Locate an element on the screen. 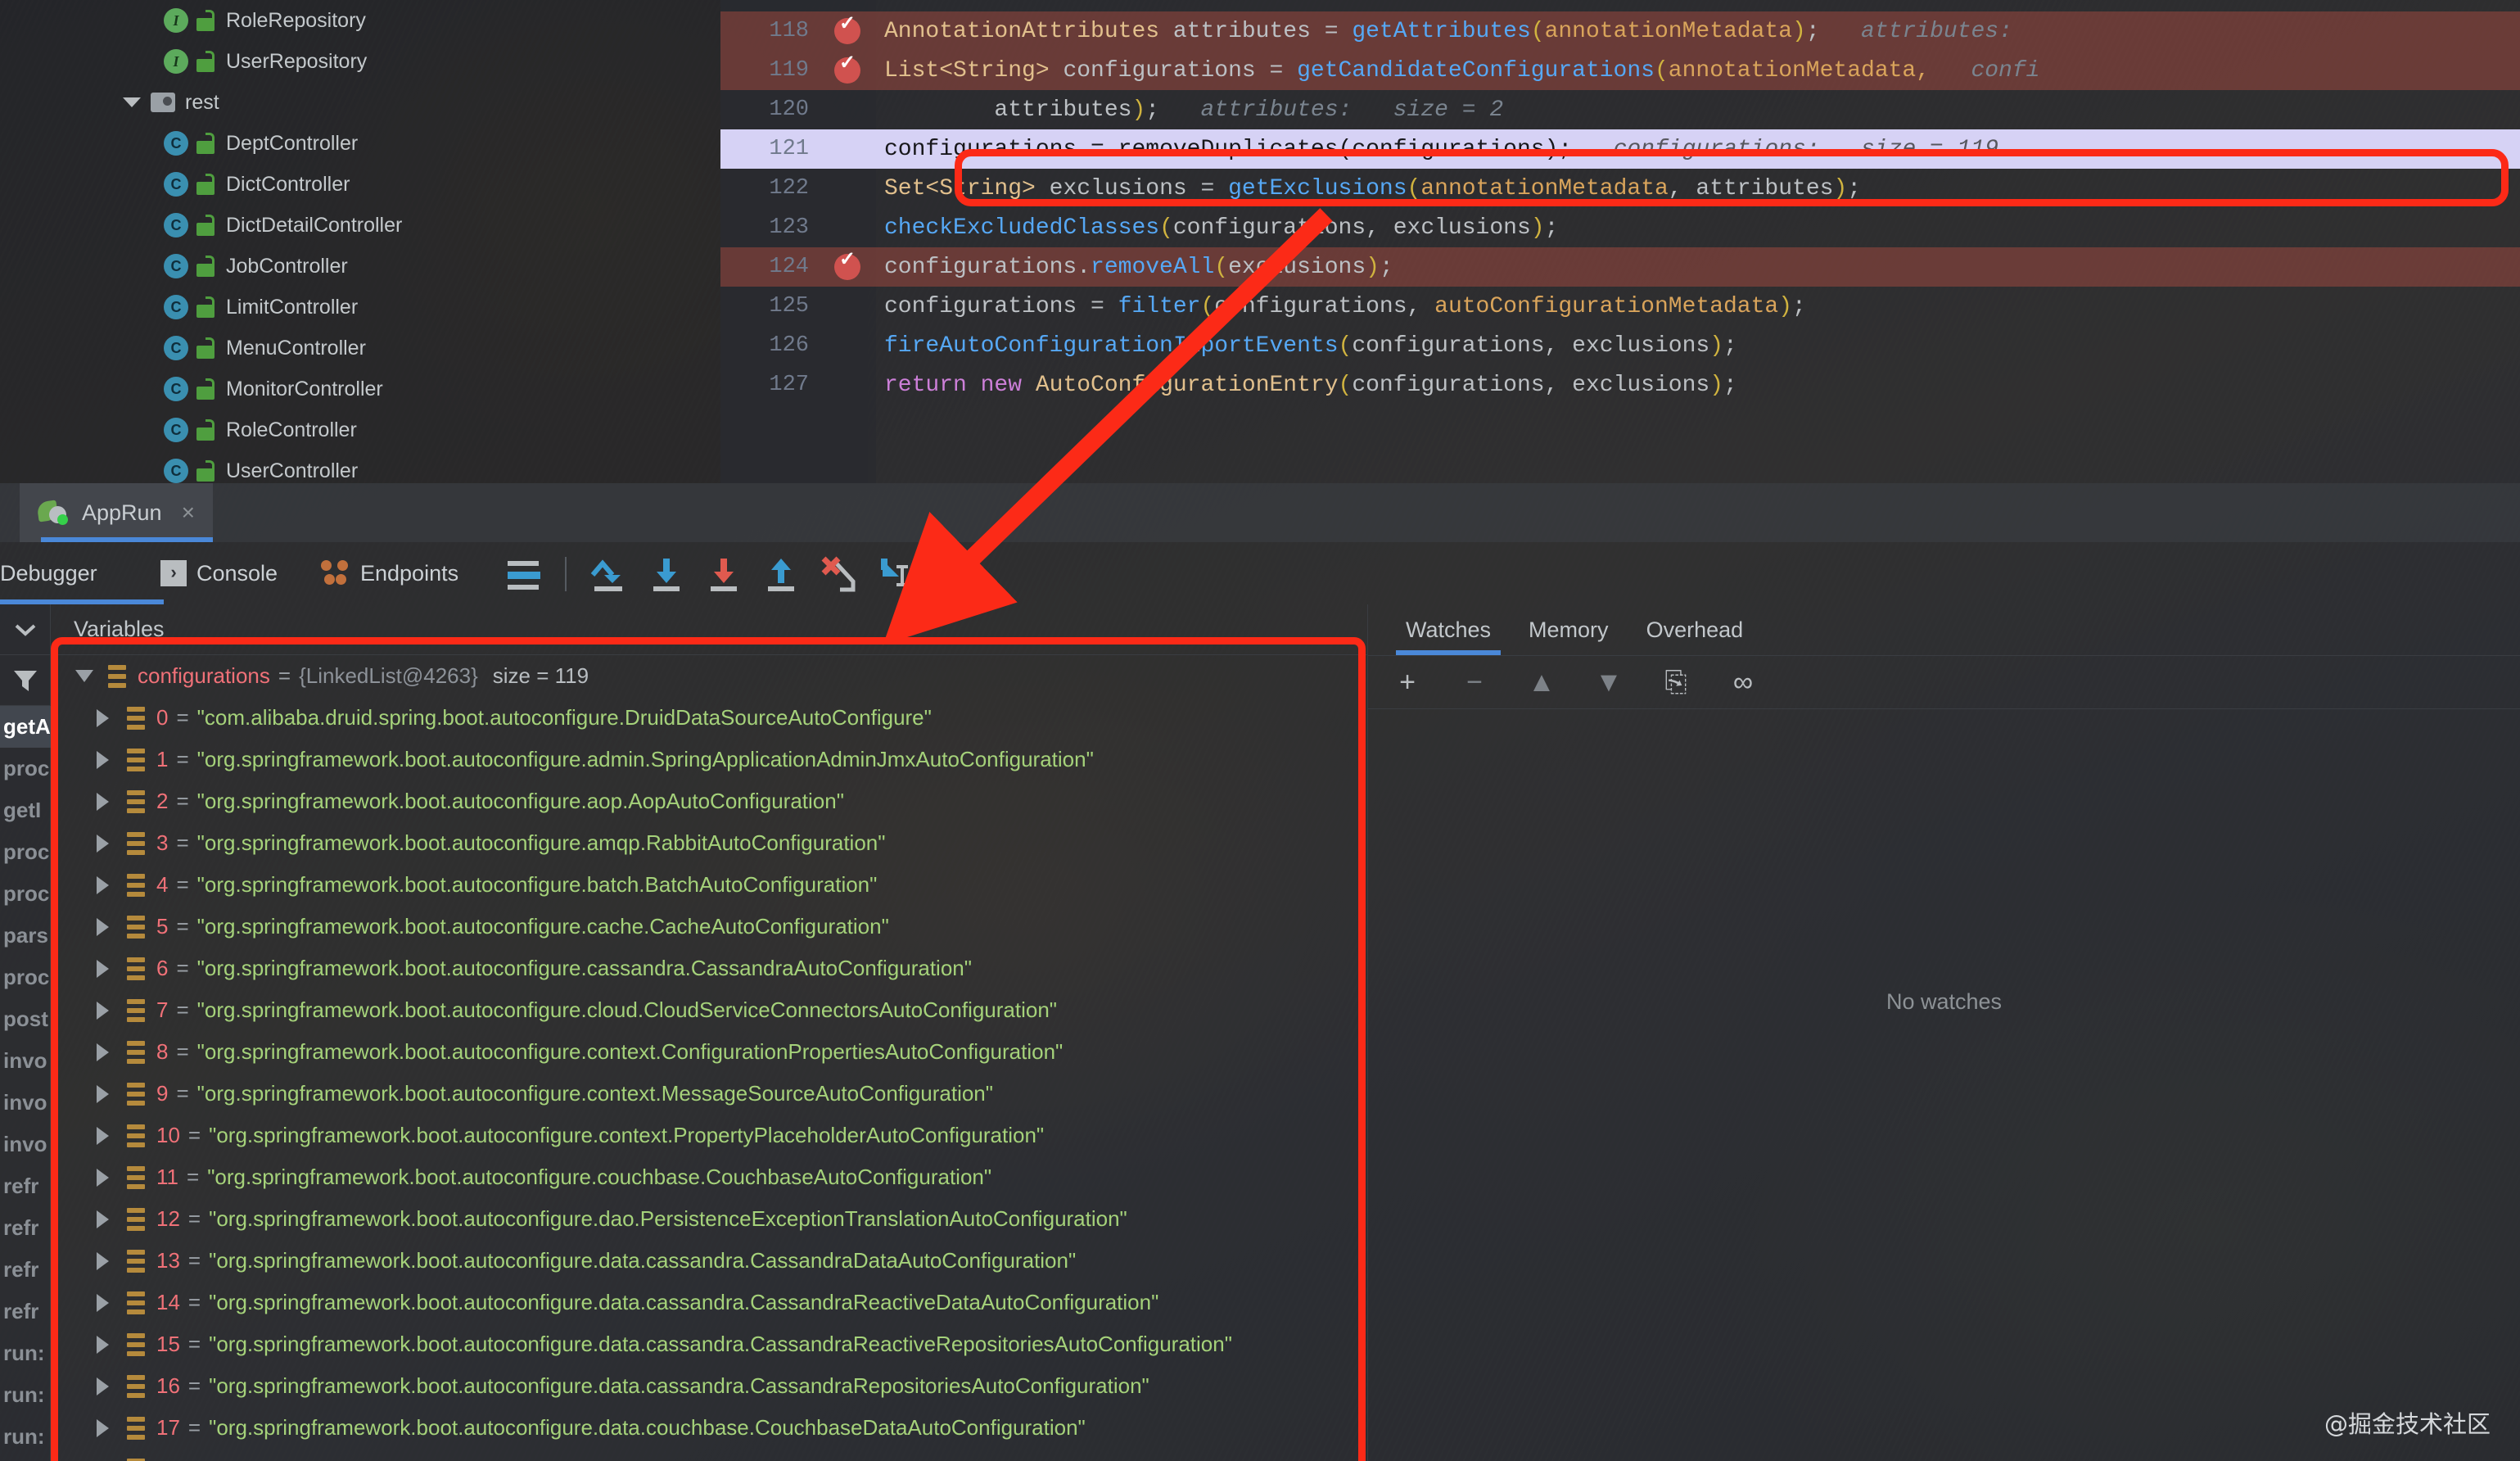 The height and width of the screenshot is (1461, 2520). tab-debugger: Debugger is located at coordinates (48, 573).